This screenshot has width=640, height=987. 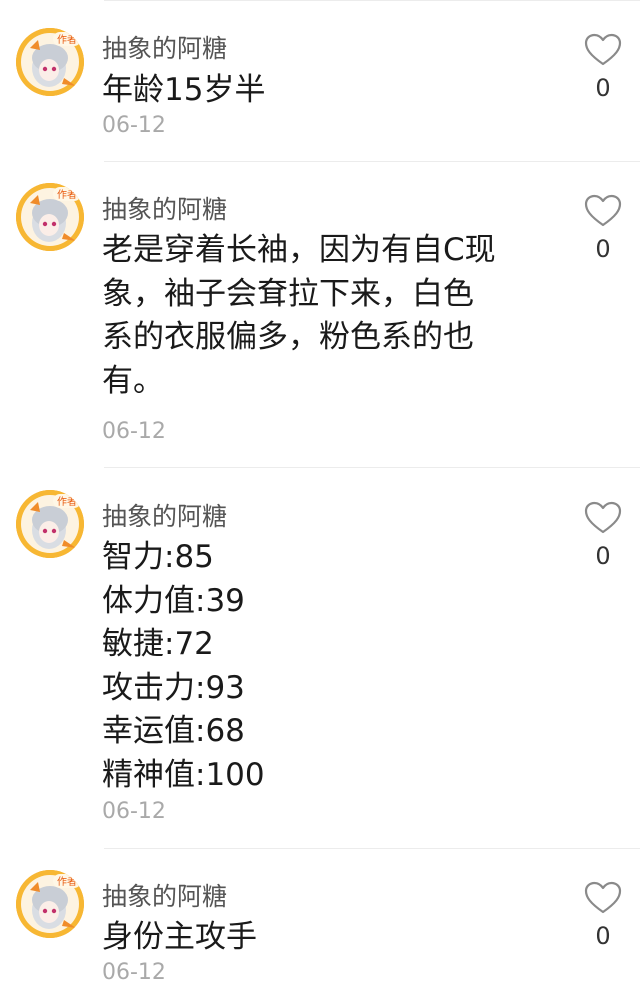 What do you see at coordinates (173, 731) in the screenshot?
I see `comment-line: 幸运值:68` at bounding box center [173, 731].